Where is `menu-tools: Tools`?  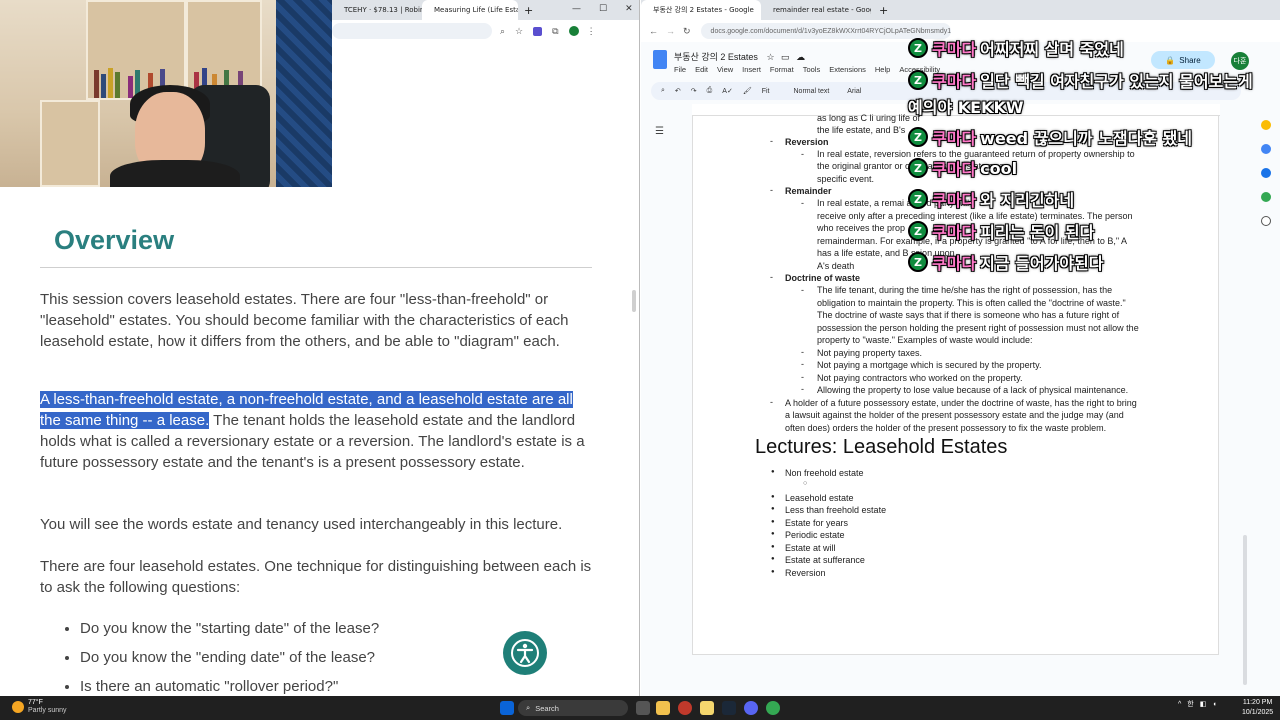 menu-tools: Tools is located at coordinates (812, 69).